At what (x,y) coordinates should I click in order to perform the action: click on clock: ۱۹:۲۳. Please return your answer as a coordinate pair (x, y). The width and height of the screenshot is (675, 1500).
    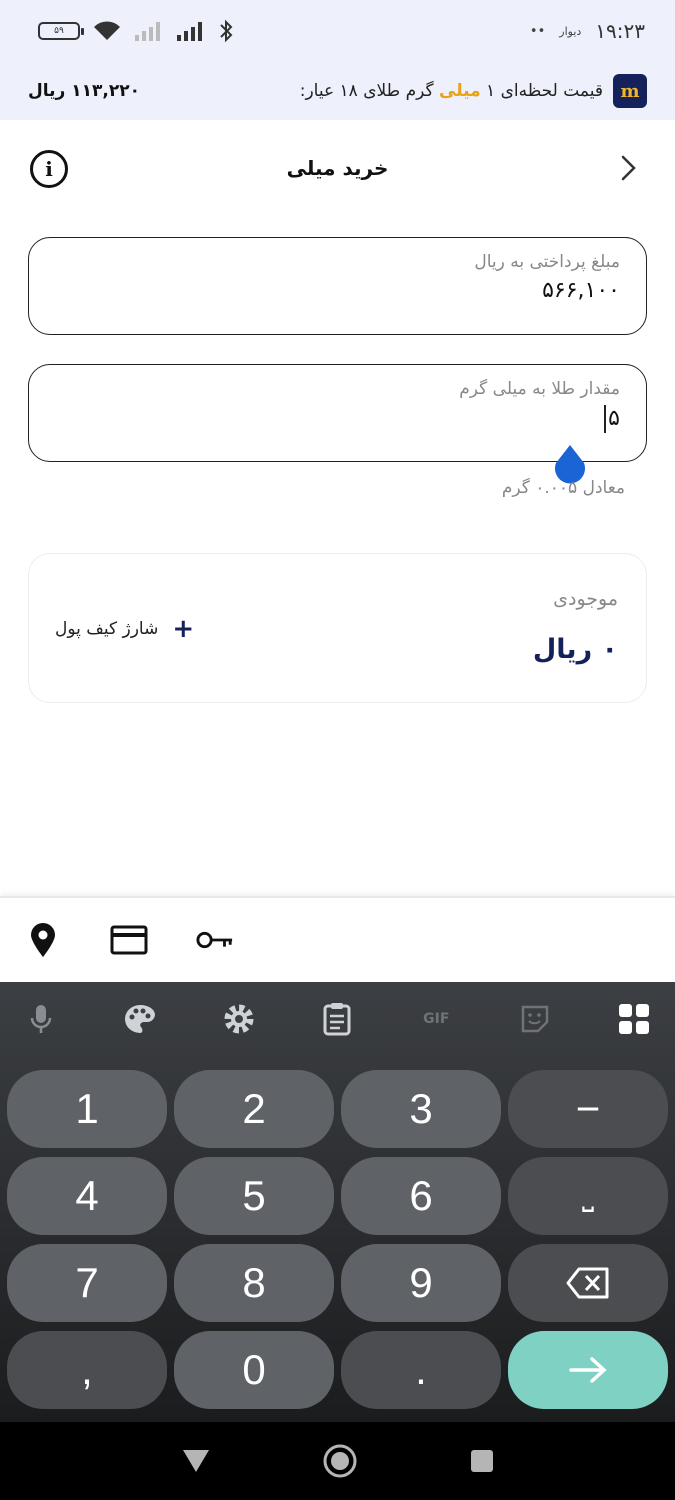
    Looking at the image, I should click on (620, 31).